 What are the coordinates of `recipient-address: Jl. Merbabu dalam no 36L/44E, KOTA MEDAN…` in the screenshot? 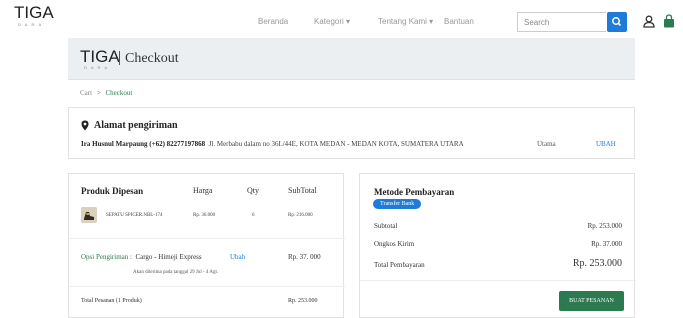 It's located at (336, 144).